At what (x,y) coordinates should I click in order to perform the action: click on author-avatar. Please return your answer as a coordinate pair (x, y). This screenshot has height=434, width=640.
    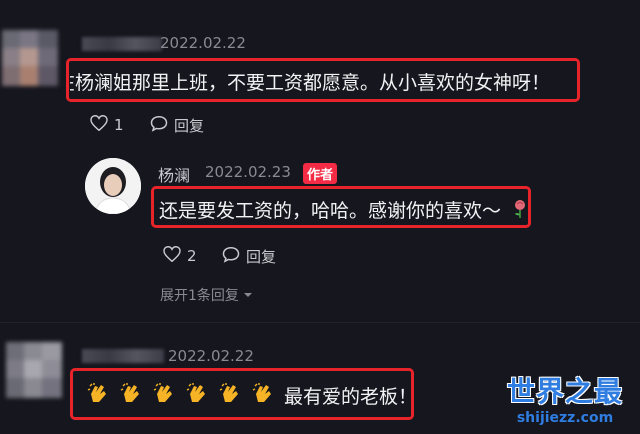
    Looking at the image, I should click on (113, 186).